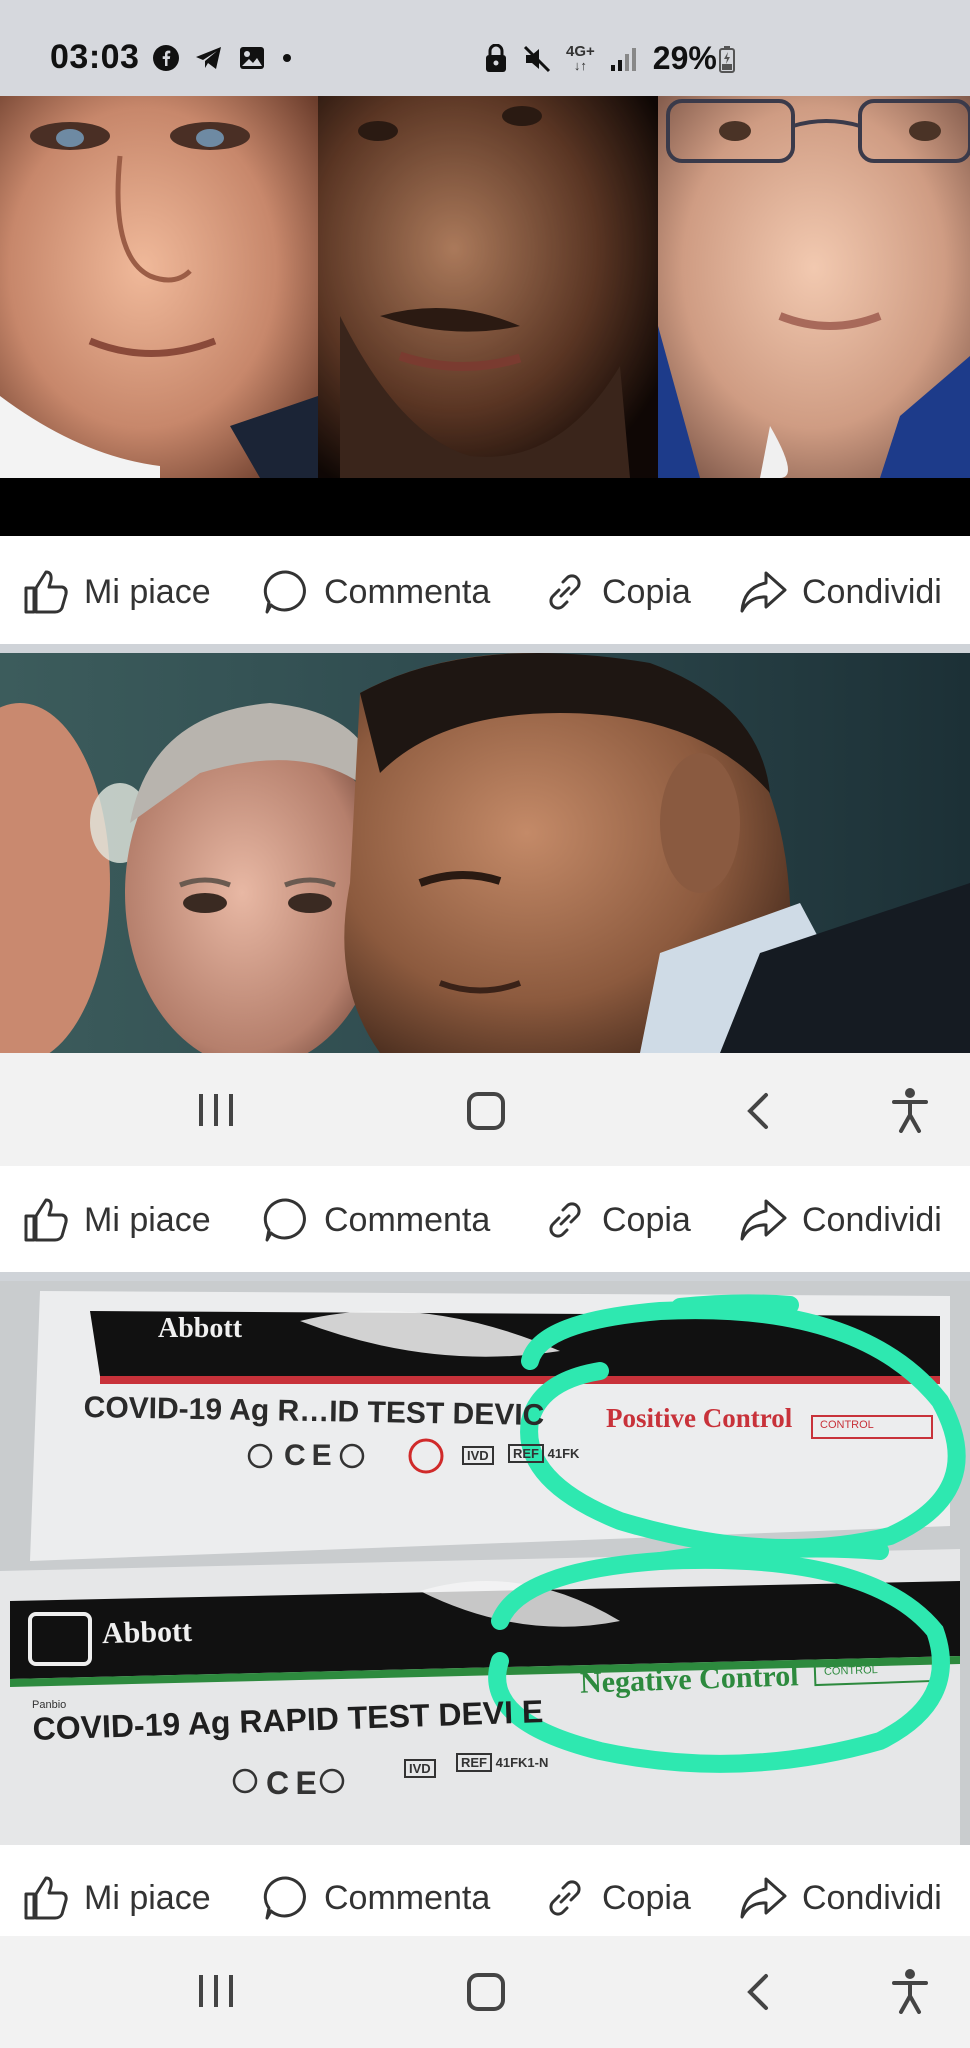 This screenshot has height=2048, width=970. Describe the element at coordinates (847, 1425) in the screenshot. I see `top-device-control-tag: CONTROL` at that location.